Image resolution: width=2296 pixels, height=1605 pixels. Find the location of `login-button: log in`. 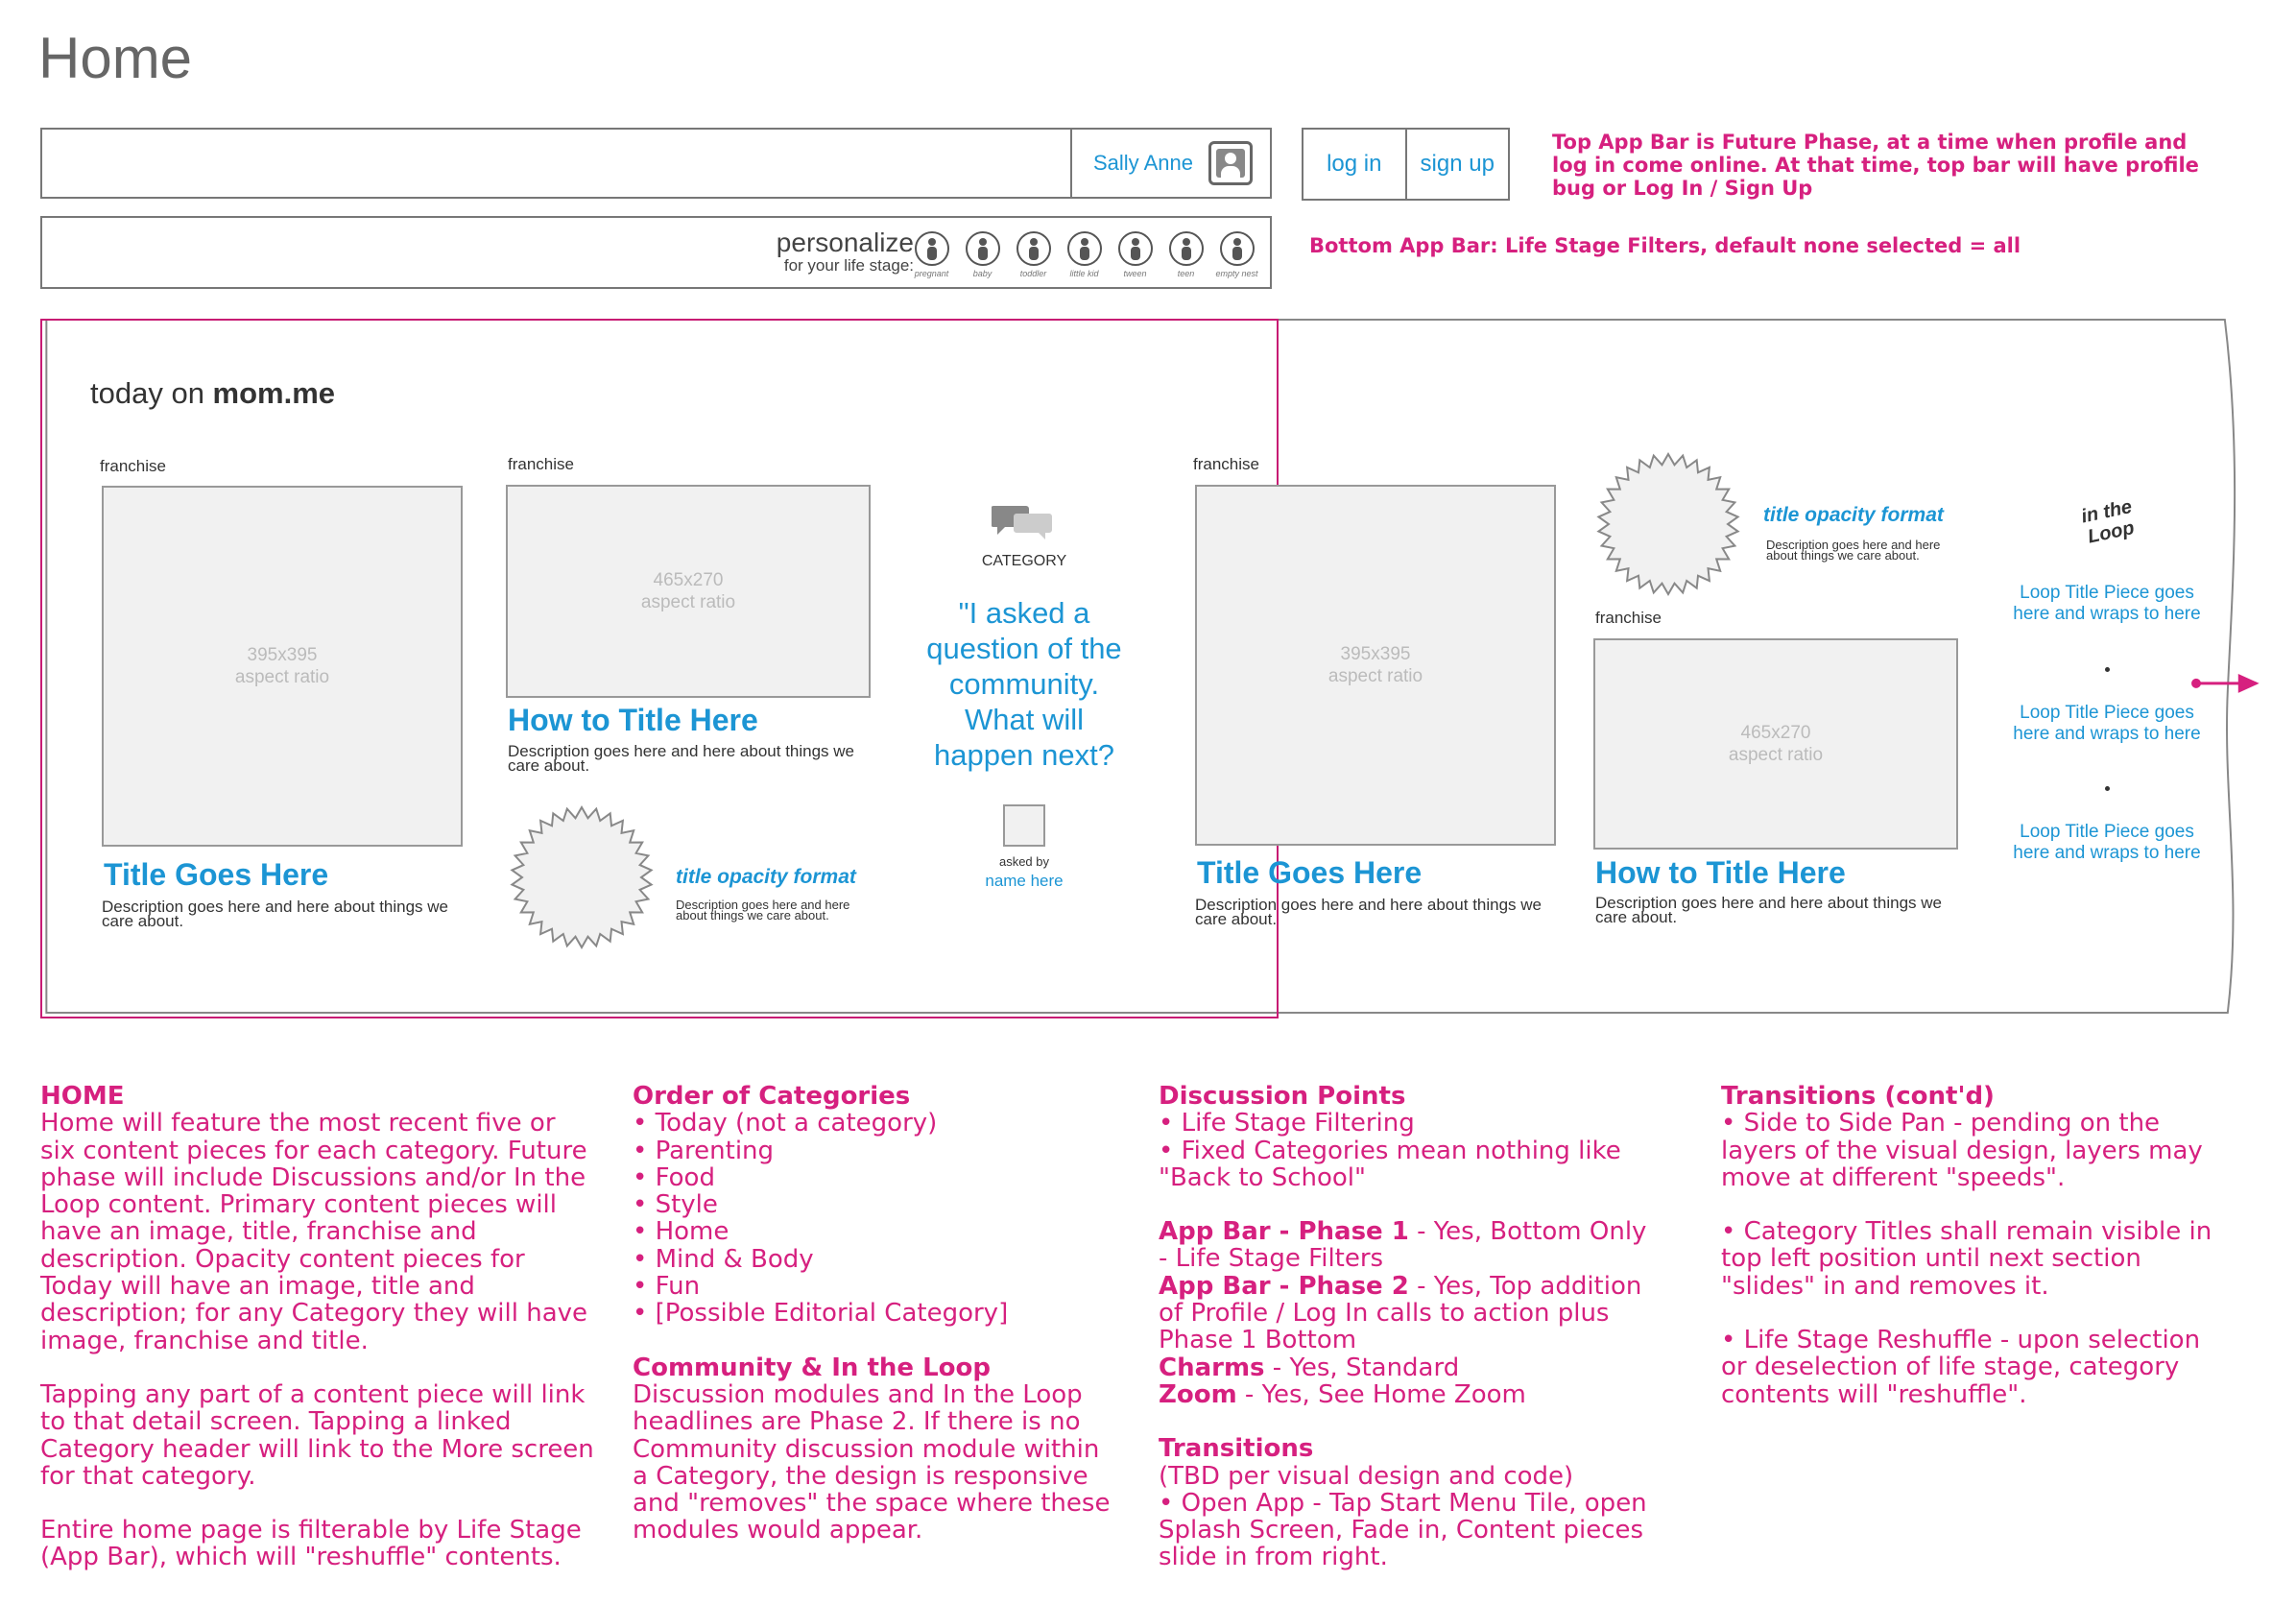

login-button: log in is located at coordinates (1354, 164).